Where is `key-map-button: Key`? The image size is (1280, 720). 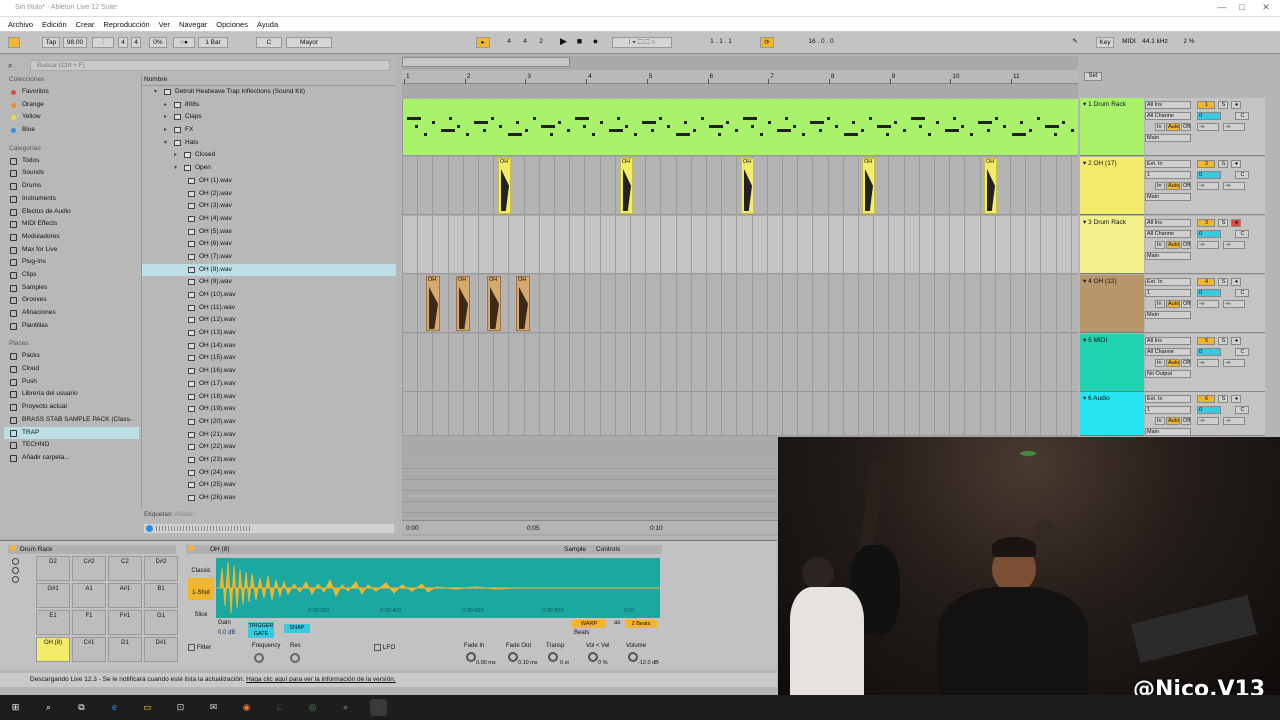
key-map-button: Key is located at coordinates (1105, 42).